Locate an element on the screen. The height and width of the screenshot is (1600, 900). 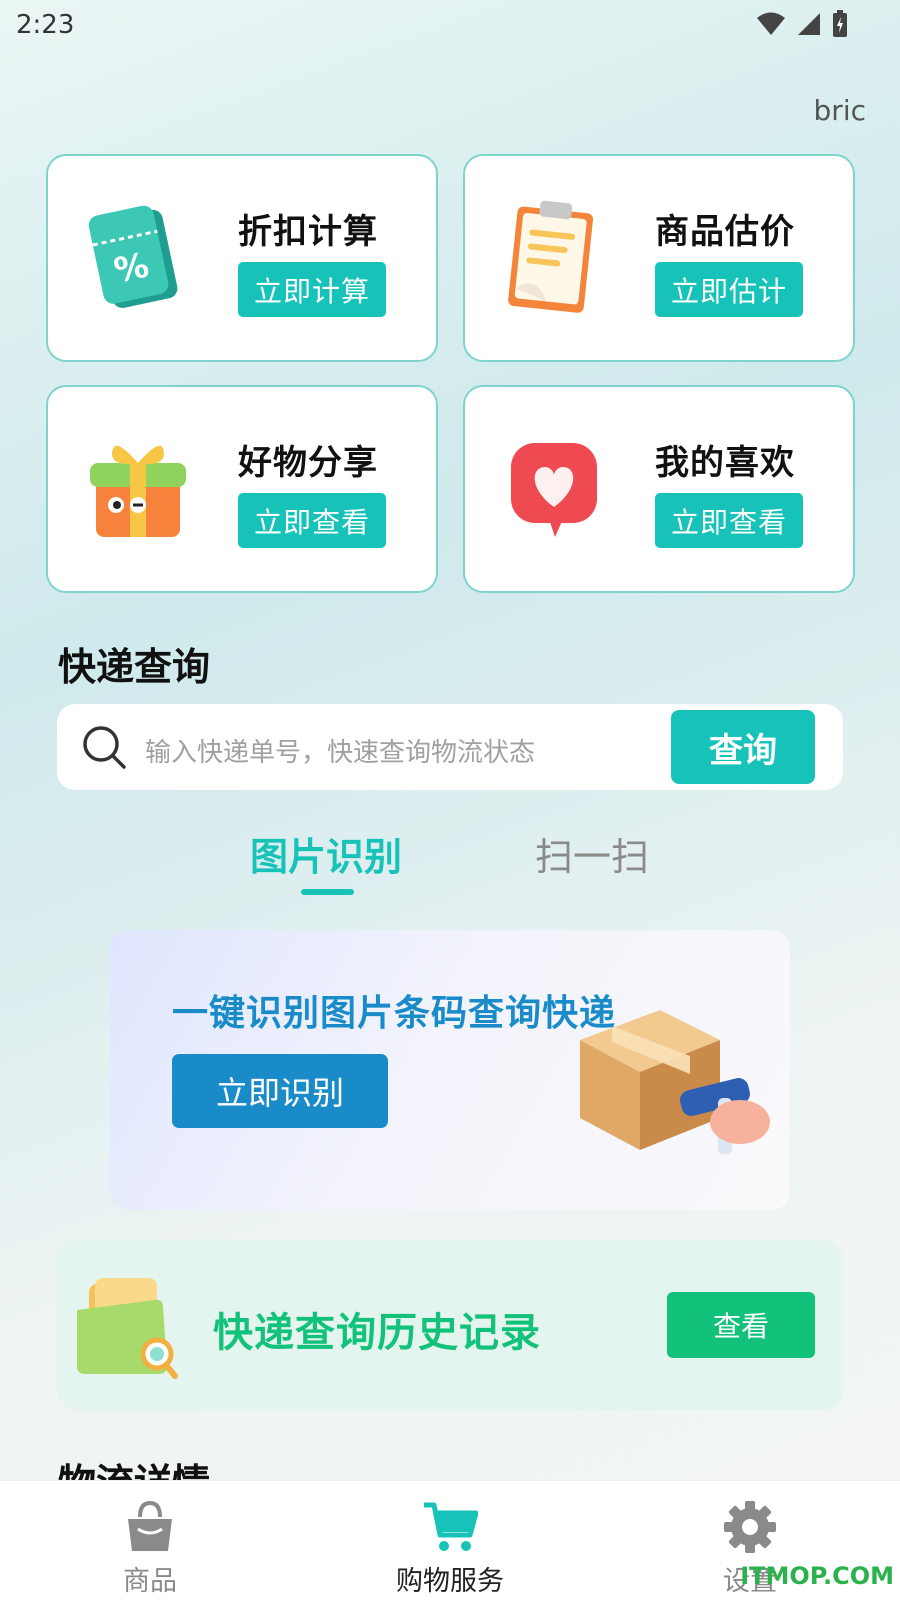
history-title: 快递查询历史记录 is located at coordinates (377, 1333).